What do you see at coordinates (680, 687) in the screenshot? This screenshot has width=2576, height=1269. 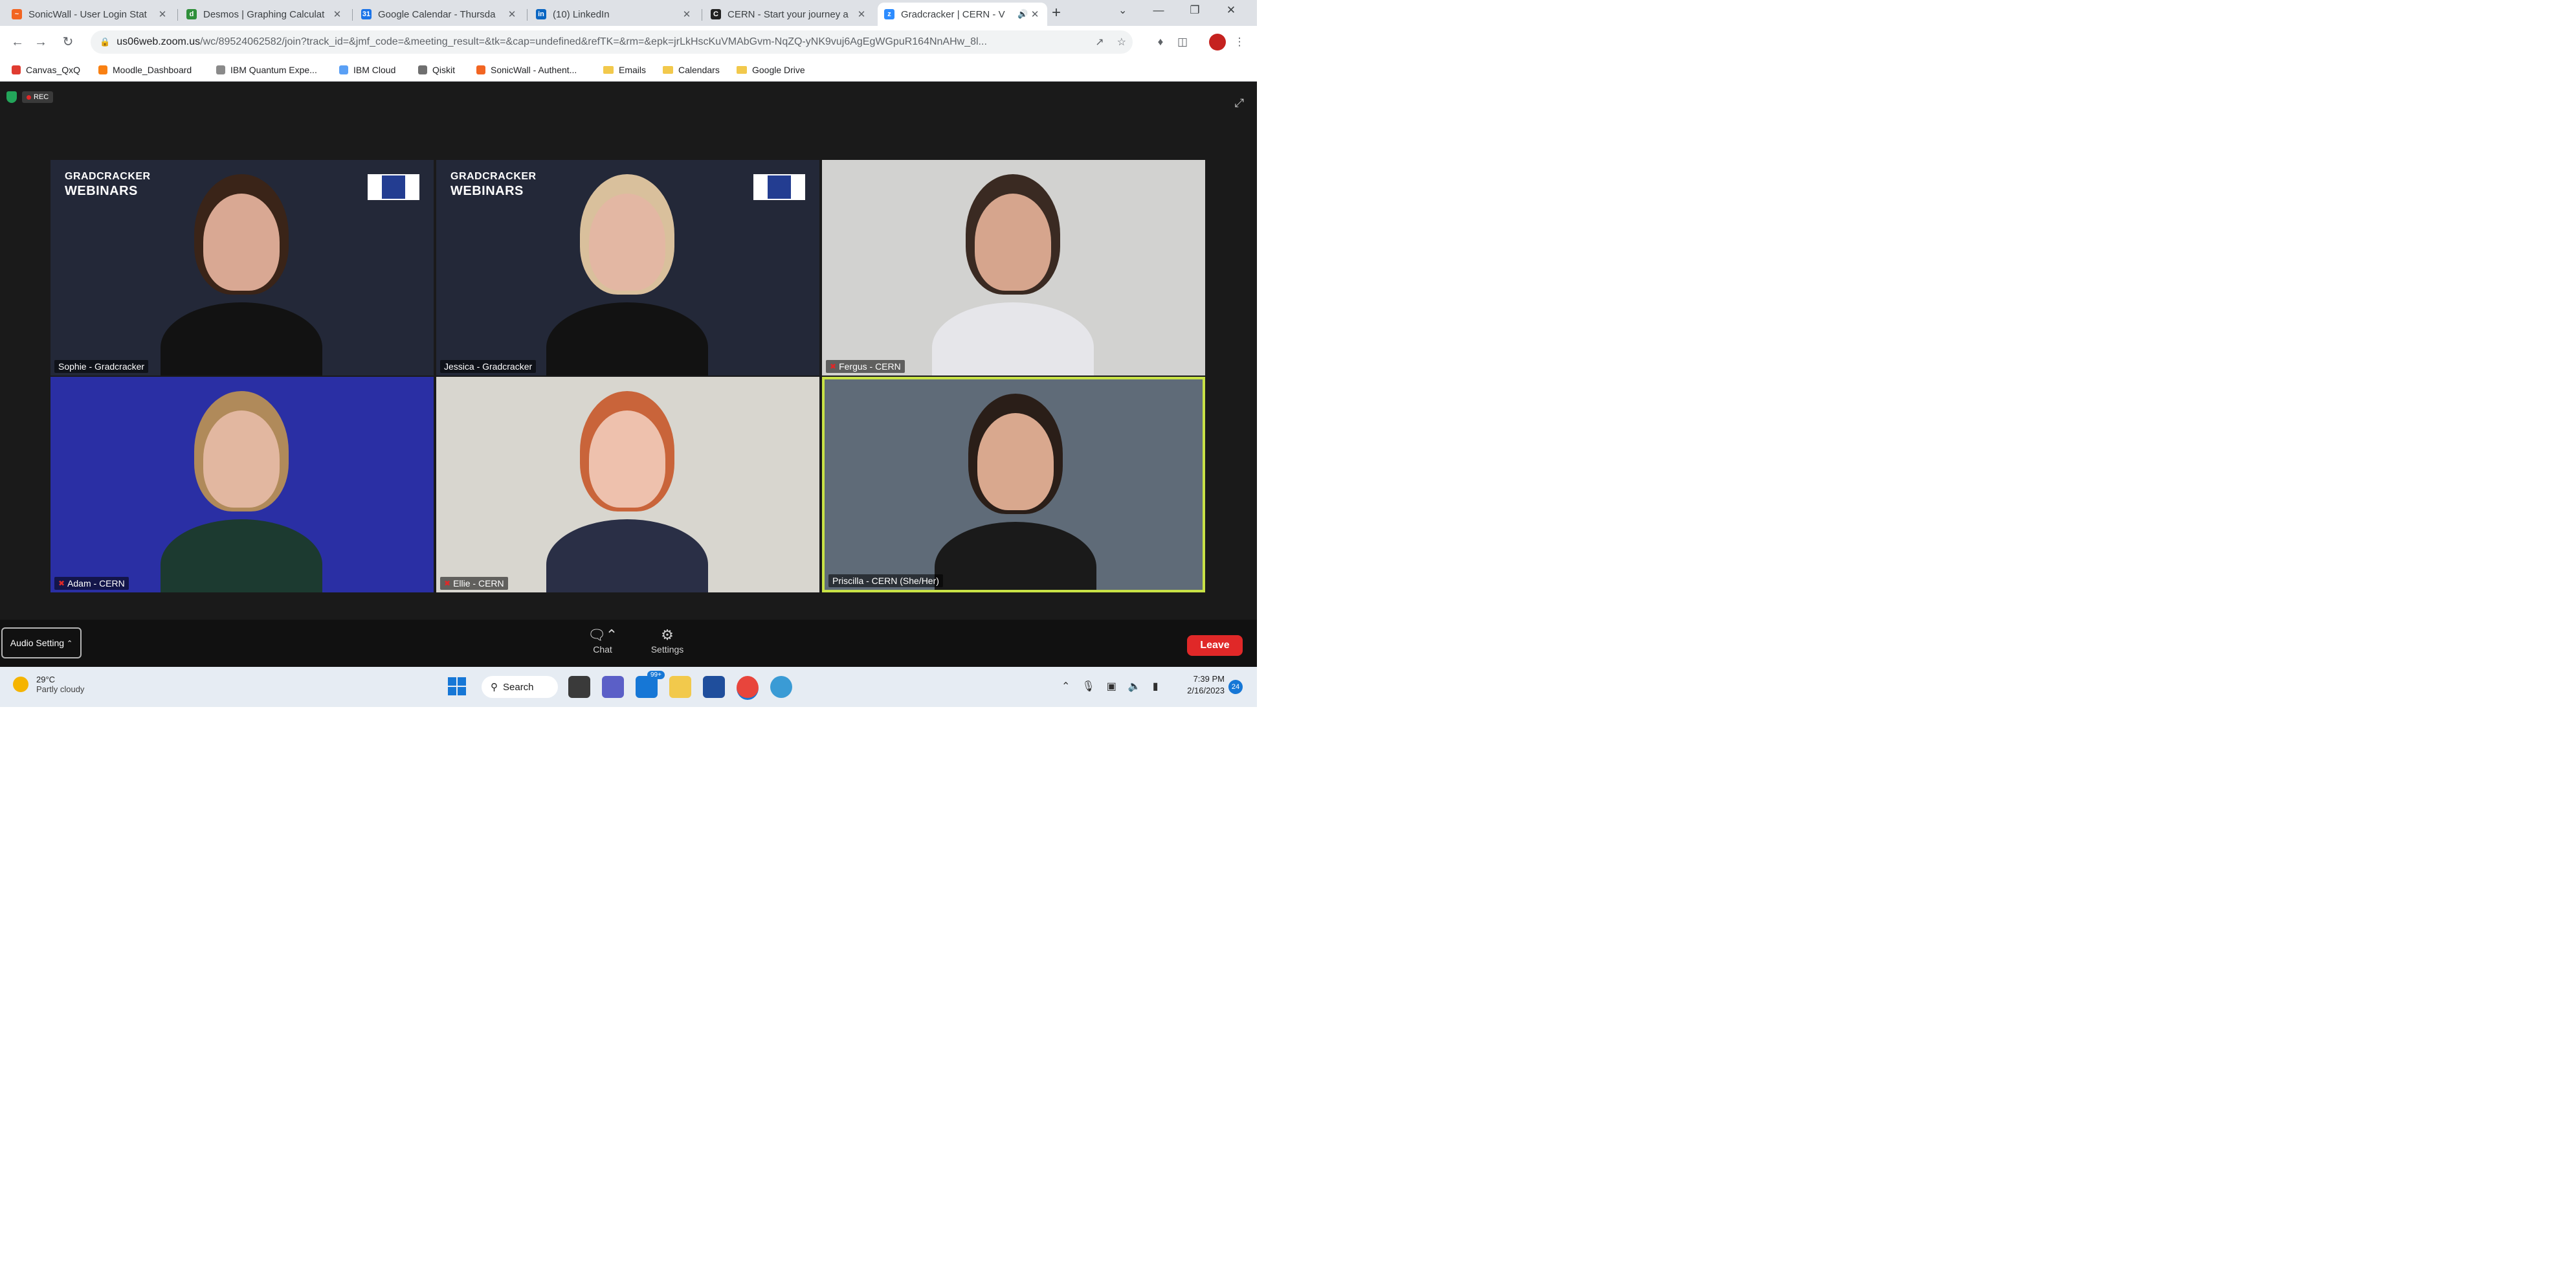 I see `file-explorer-icon` at bounding box center [680, 687].